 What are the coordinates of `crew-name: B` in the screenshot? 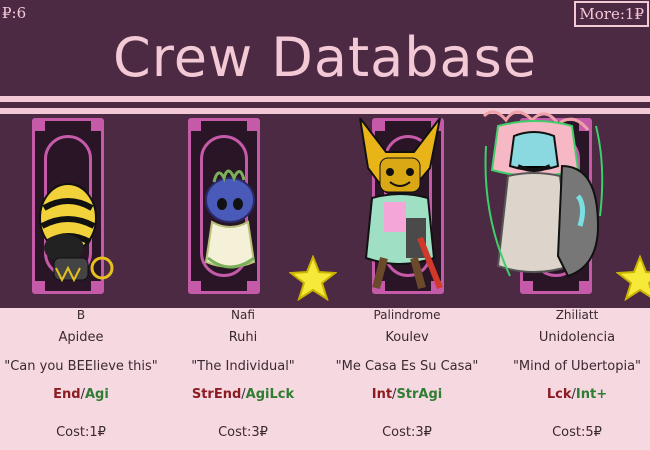 It's located at (81, 315).